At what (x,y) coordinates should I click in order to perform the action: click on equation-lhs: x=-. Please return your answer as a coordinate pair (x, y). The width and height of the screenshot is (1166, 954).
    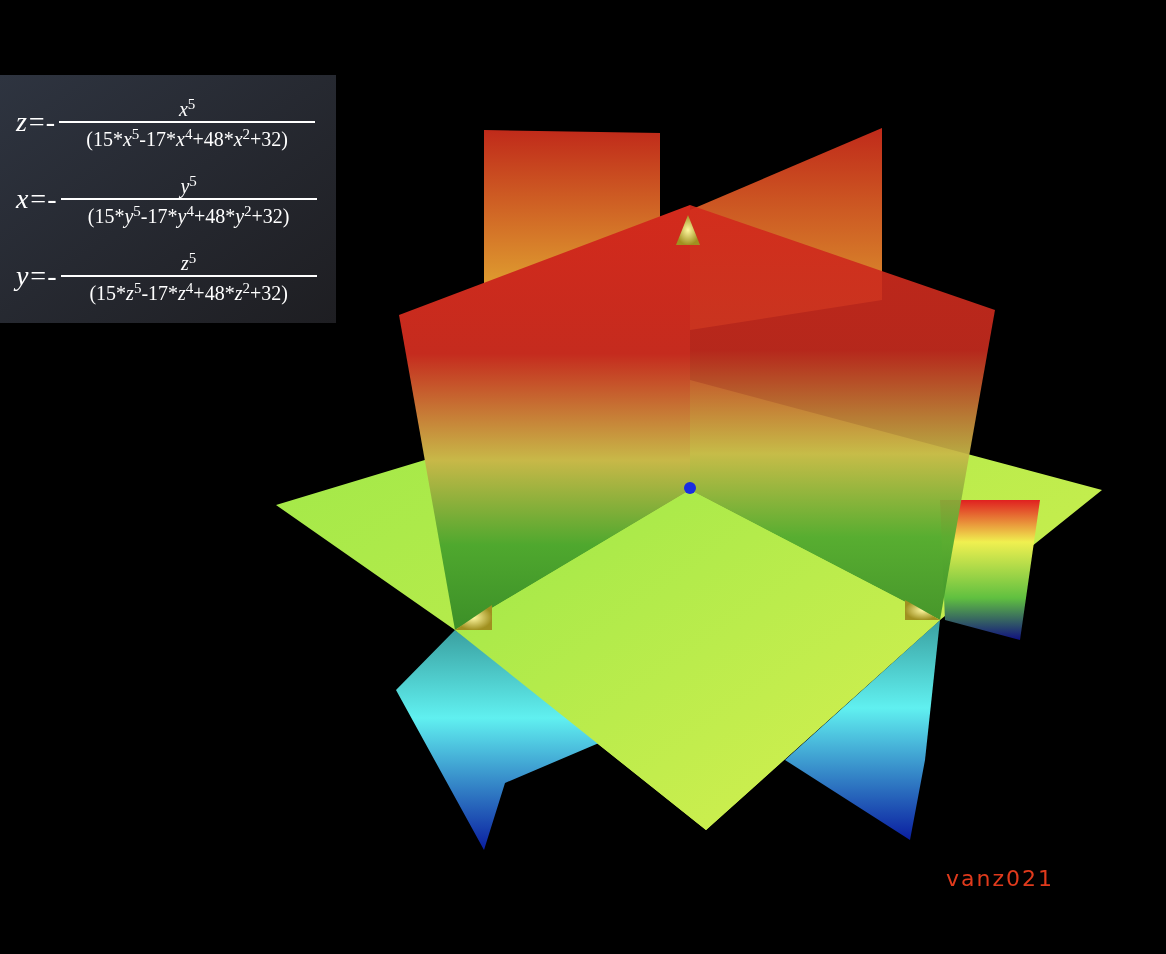
    Looking at the image, I should click on (36, 199).